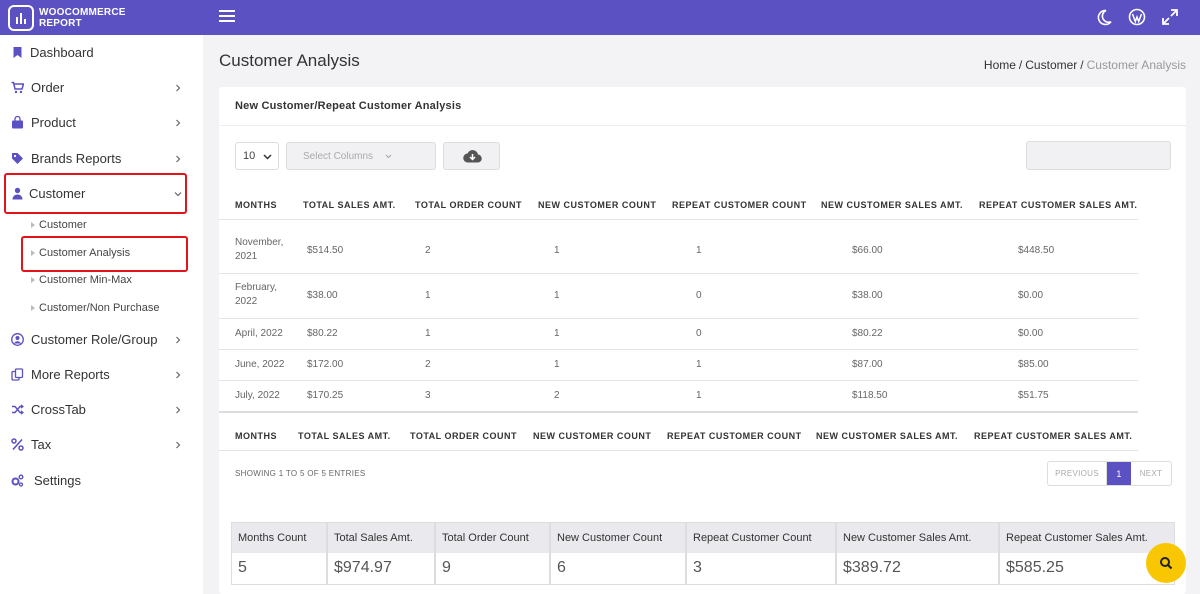  What do you see at coordinates (1031, 333) in the screenshot?
I see `cell-repeat-customer-sales: $0.00` at bounding box center [1031, 333].